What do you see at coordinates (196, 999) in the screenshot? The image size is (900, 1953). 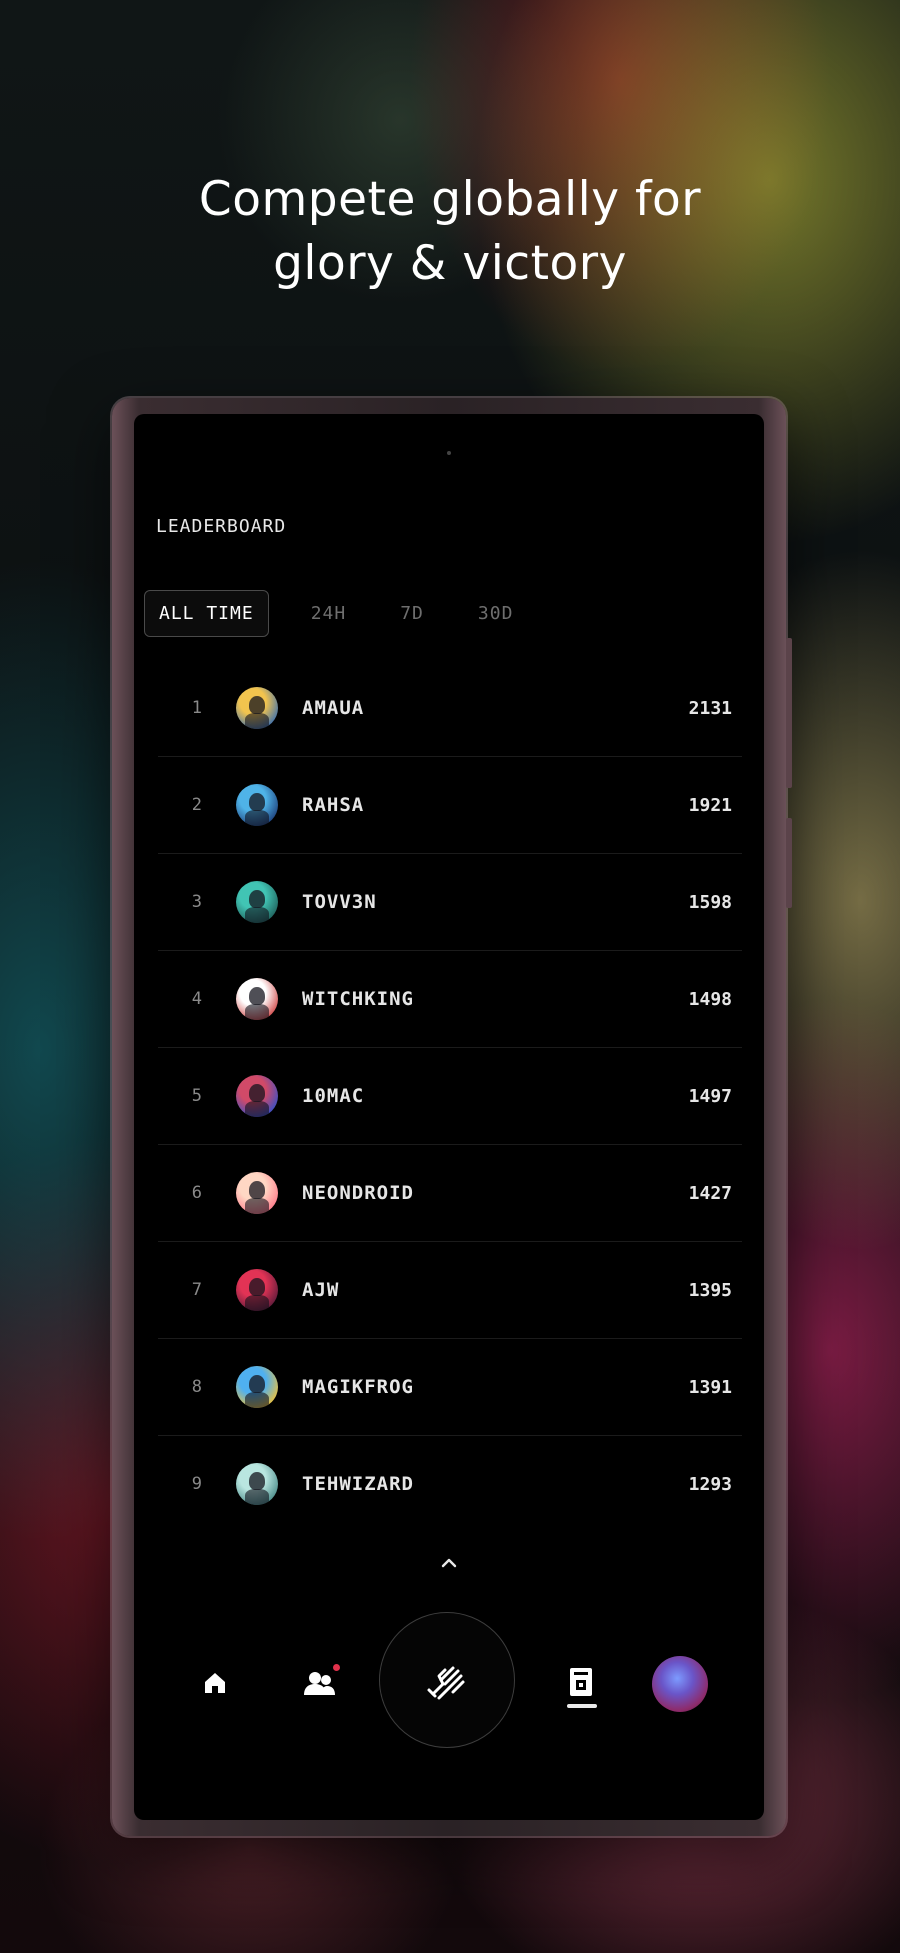 I see `rank-number: 4` at bounding box center [196, 999].